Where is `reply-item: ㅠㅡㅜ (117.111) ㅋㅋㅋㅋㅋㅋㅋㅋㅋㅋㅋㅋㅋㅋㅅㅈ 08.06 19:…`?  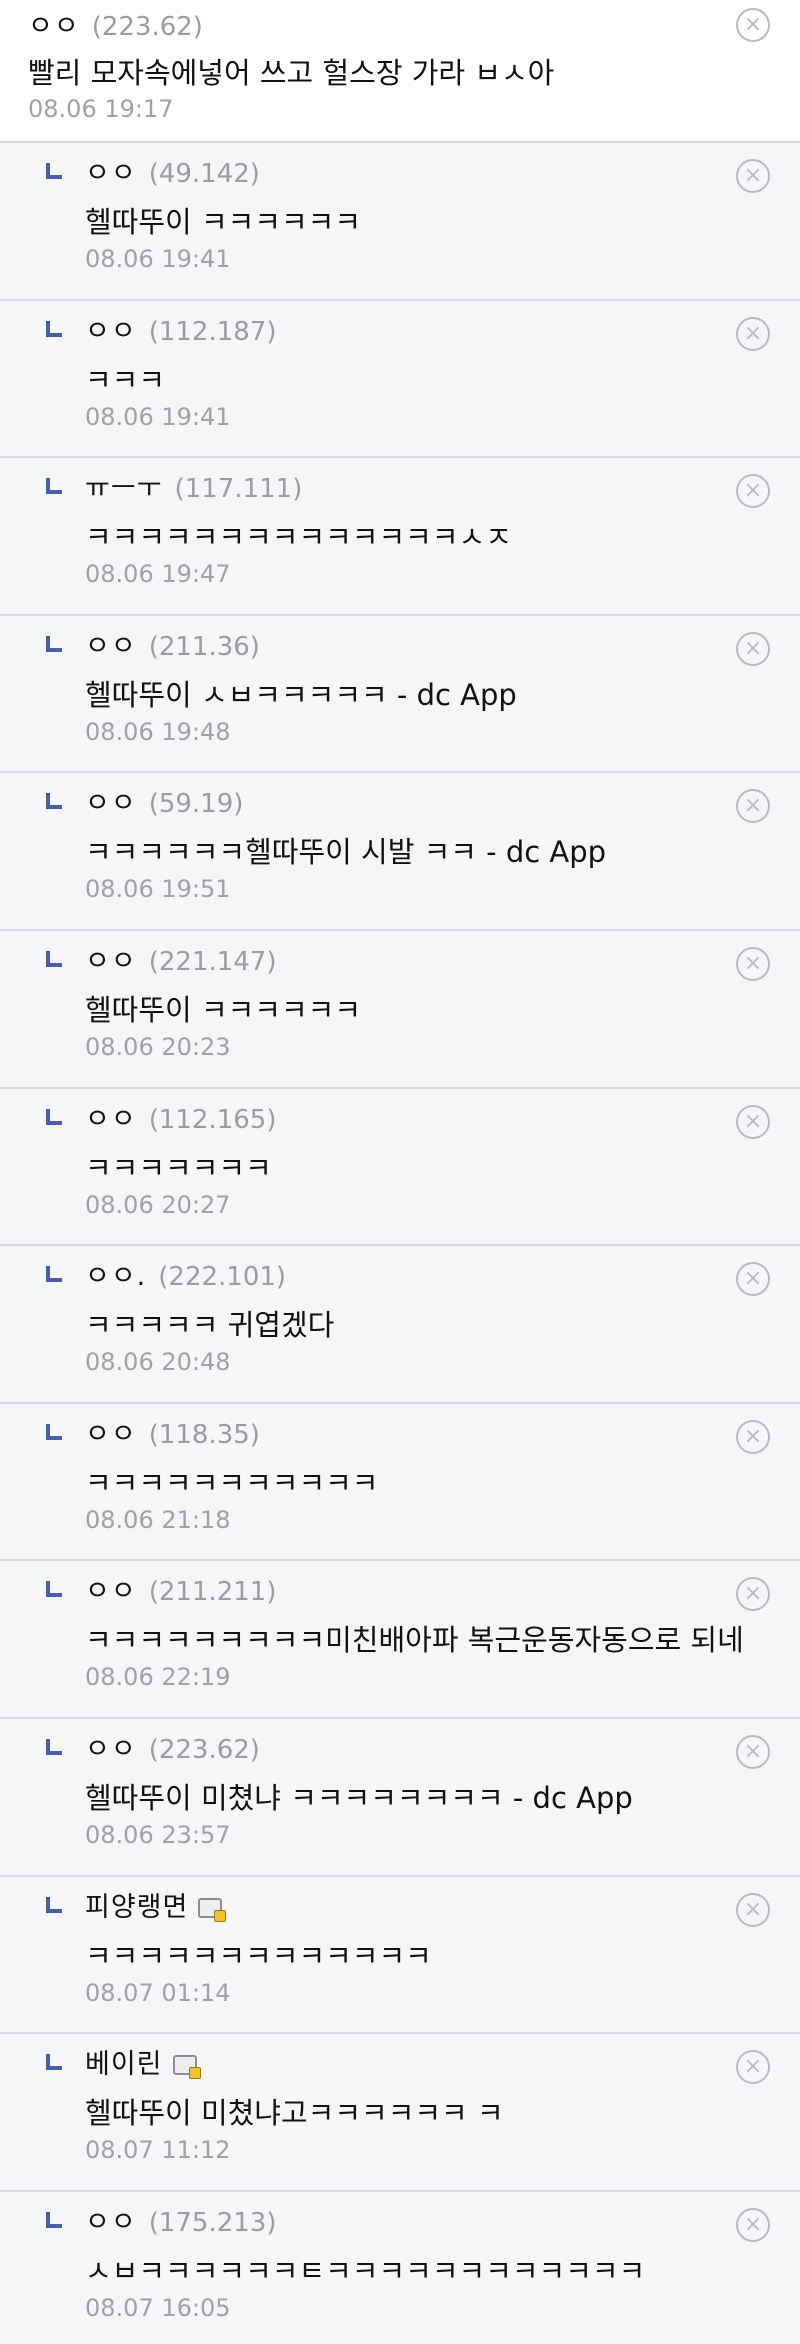 reply-item: ㅠㅡㅜ (117.111) ㅋㅋㅋㅋㅋㅋㅋㅋㅋㅋㅋㅋㅋㅋㅅㅈ 08.06 19:… is located at coordinates (400, 537).